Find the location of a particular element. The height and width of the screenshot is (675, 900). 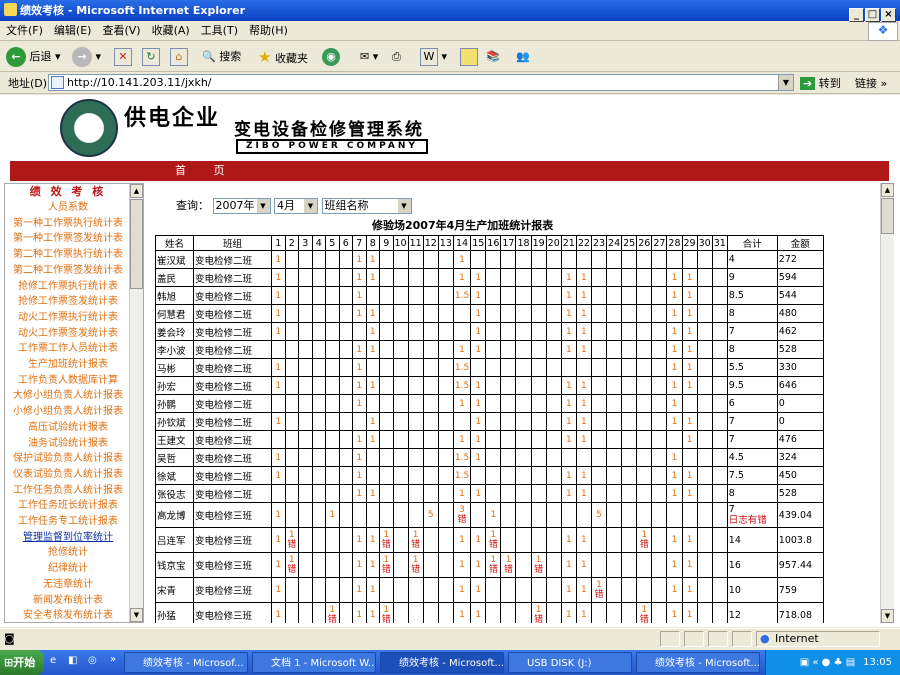

cell-amount: 324 is located at coordinates (800, 457).